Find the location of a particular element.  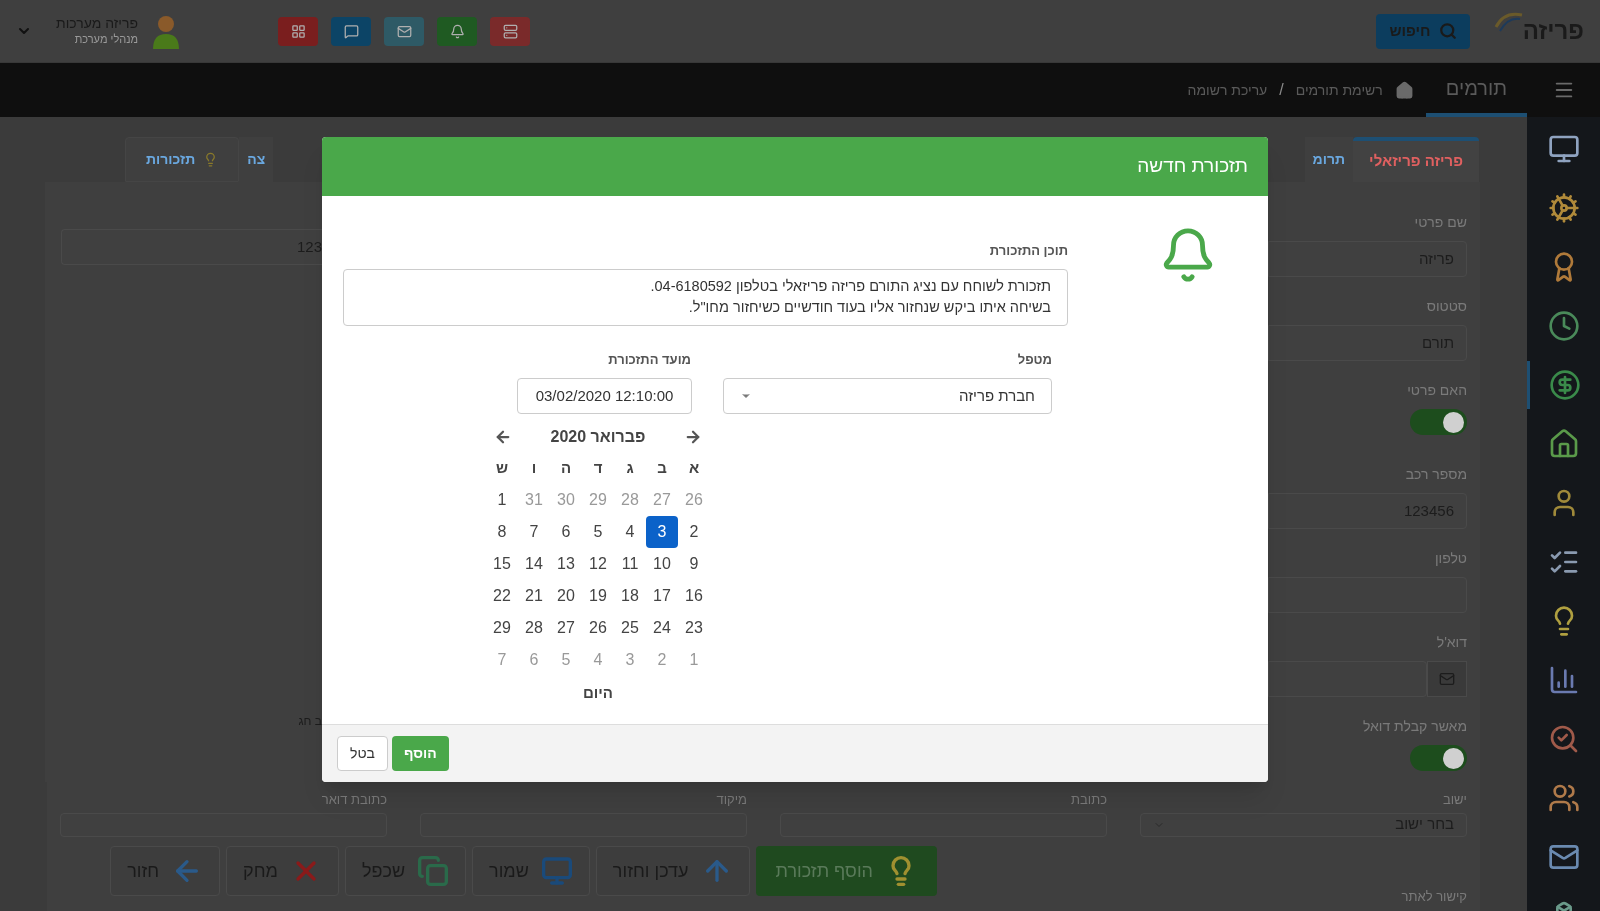

list-icon is located at coordinates (510, 31).